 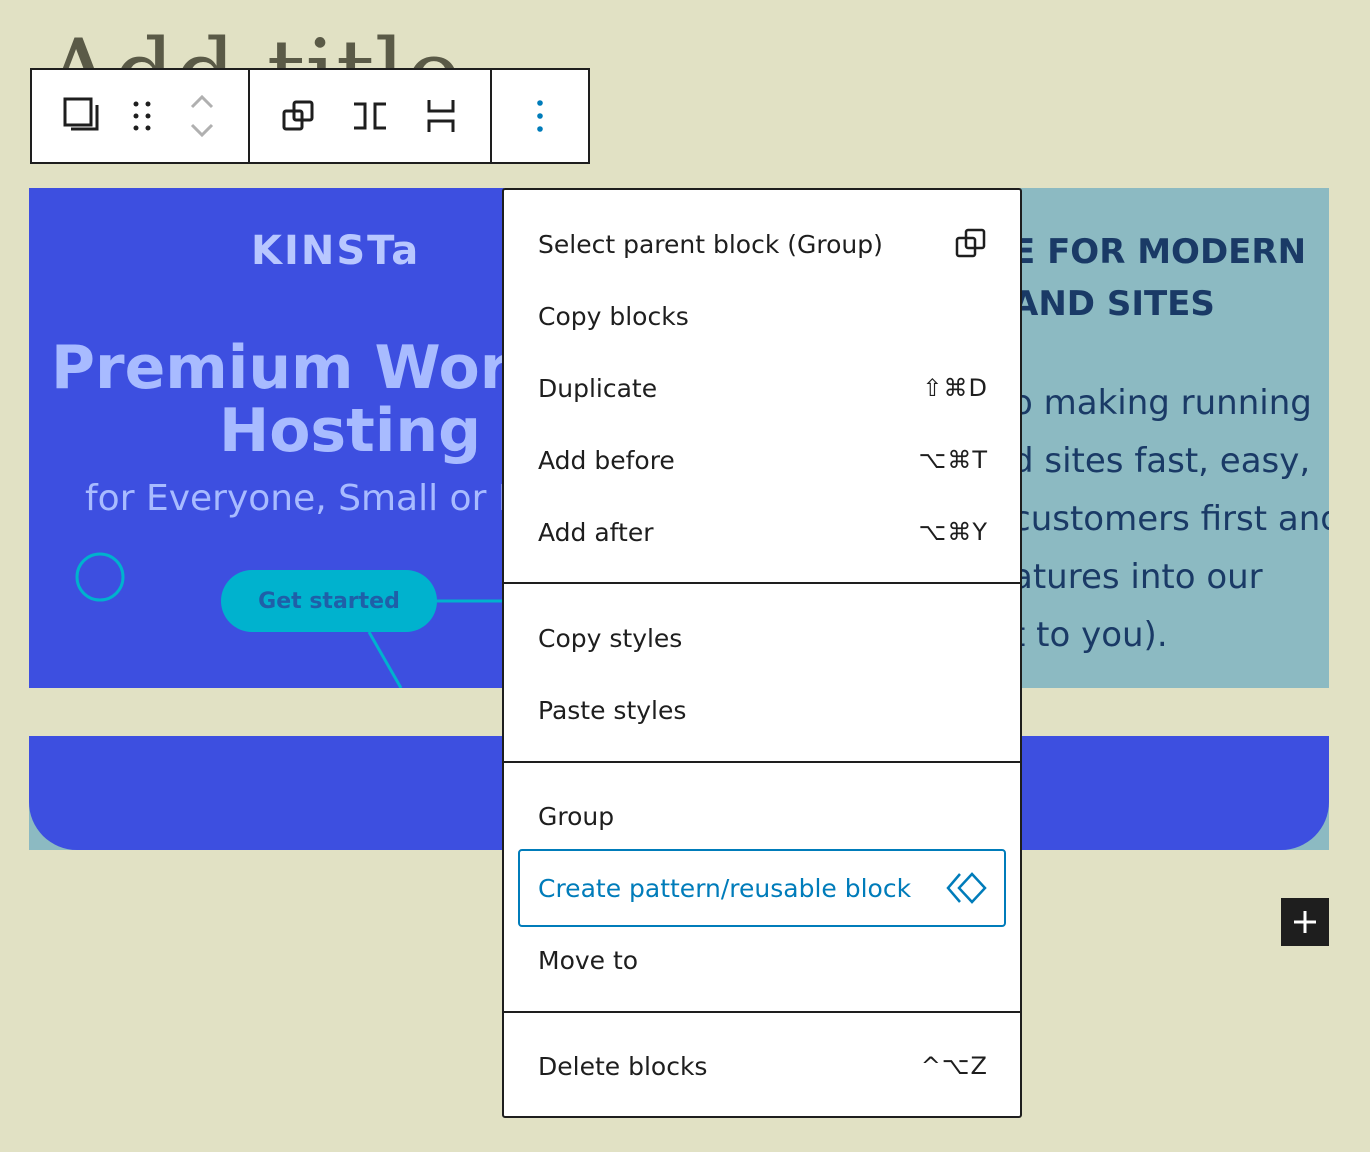 I want to click on more-vertical-icon, so click(x=540, y=116).